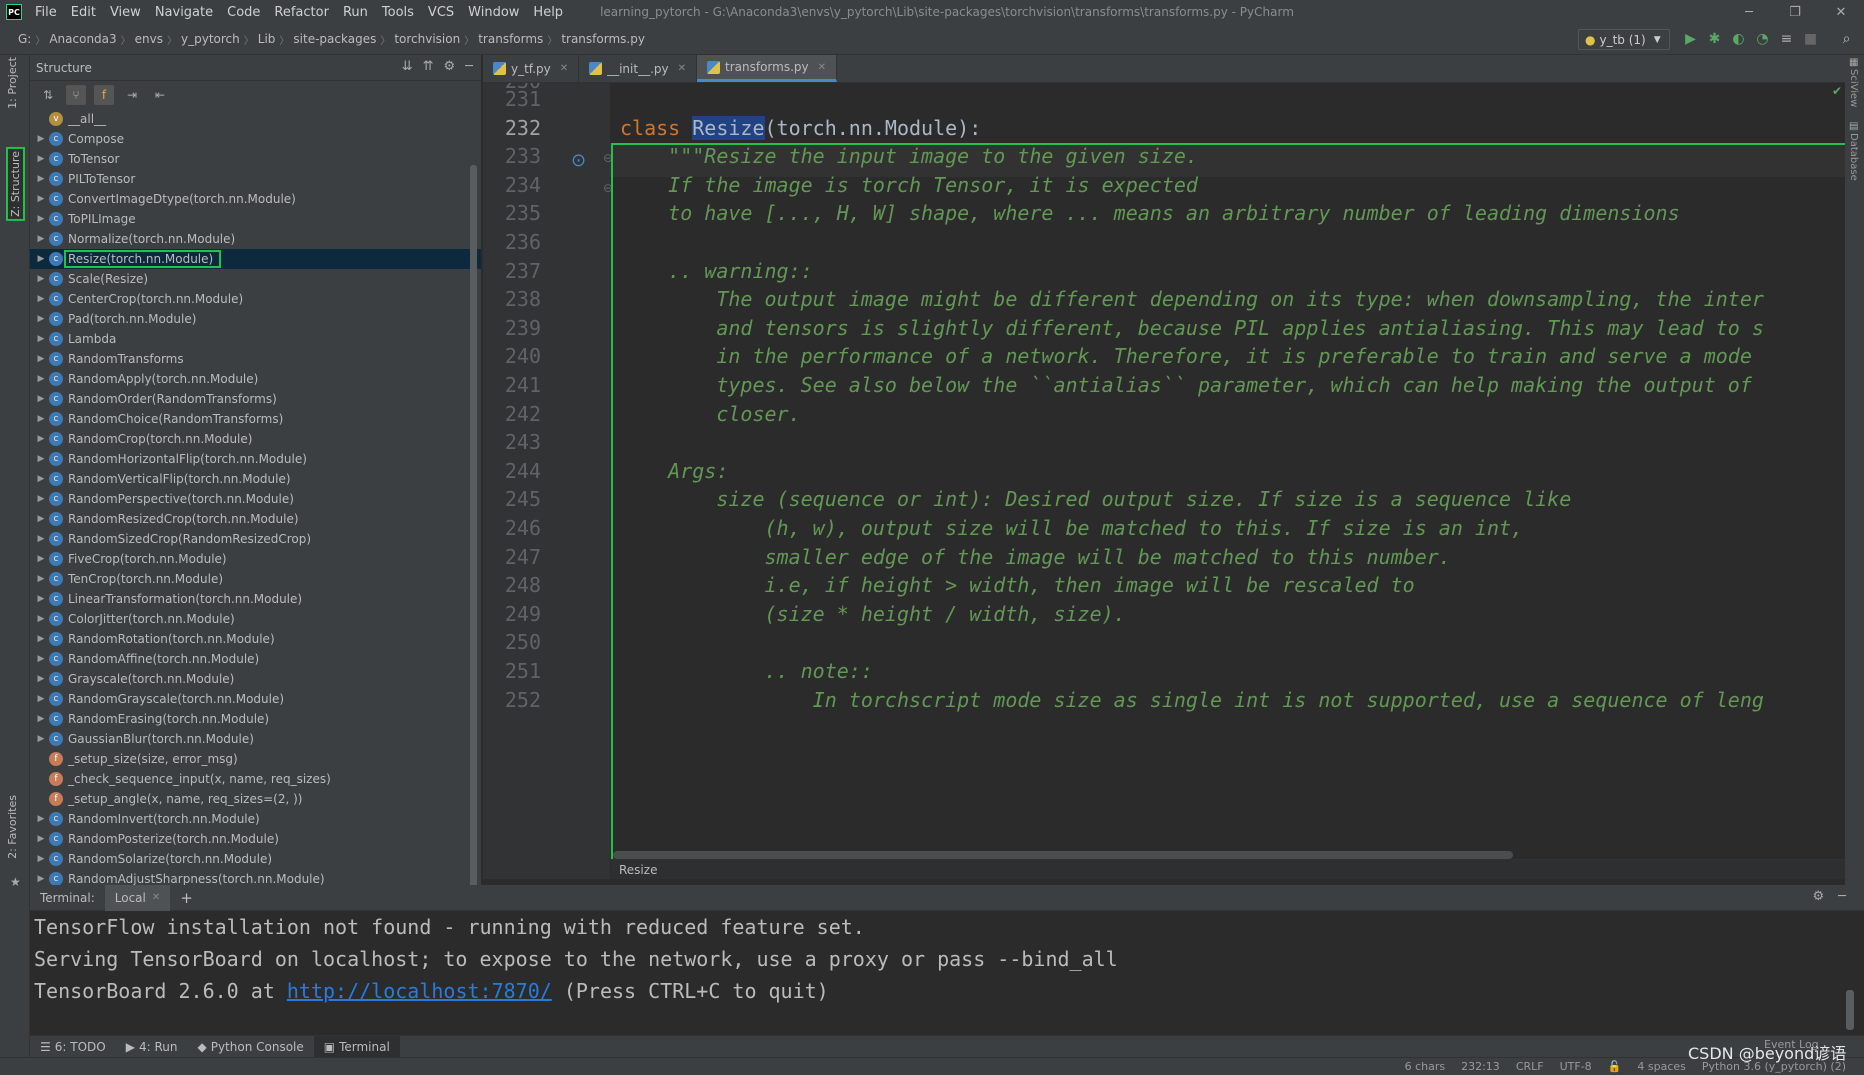 This screenshot has width=1864, height=1075. I want to click on terminal-tab-local: Local ✕, so click(137, 897).